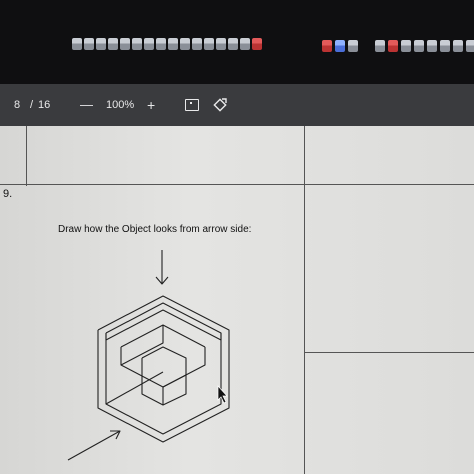  What do you see at coordinates (237, 105) in the screenshot?
I see `pdf-toolbar: 8 / 16 — 100% +` at bounding box center [237, 105].